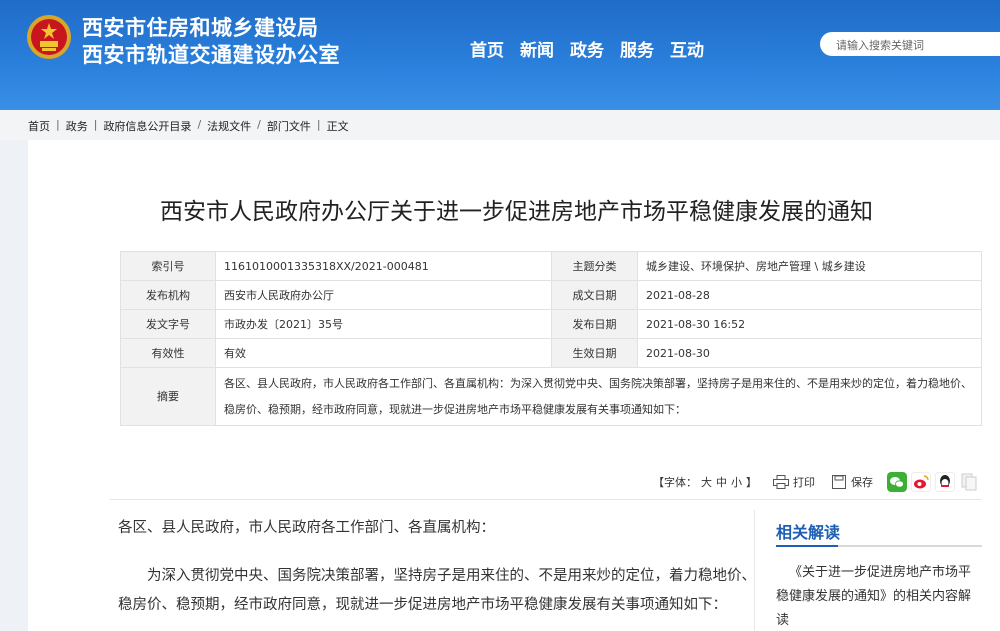  What do you see at coordinates (808, 532) in the screenshot?
I see `related-reading-title: 相关解读` at bounding box center [808, 532].